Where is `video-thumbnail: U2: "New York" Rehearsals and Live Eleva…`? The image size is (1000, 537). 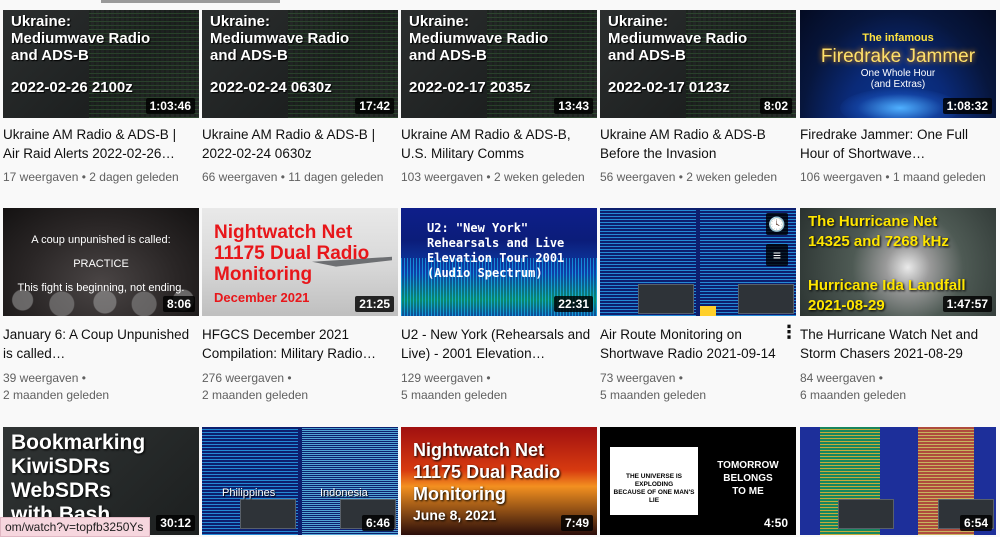
video-thumbnail: U2: "New York" Rehearsals and Live Eleva… is located at coordinates (499, 262).